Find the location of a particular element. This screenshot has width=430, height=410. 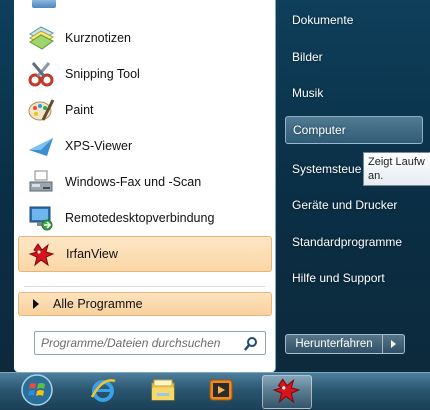

link-geraete-und-drucker: Geräte und Drucker is located at coordinates (357, 205).